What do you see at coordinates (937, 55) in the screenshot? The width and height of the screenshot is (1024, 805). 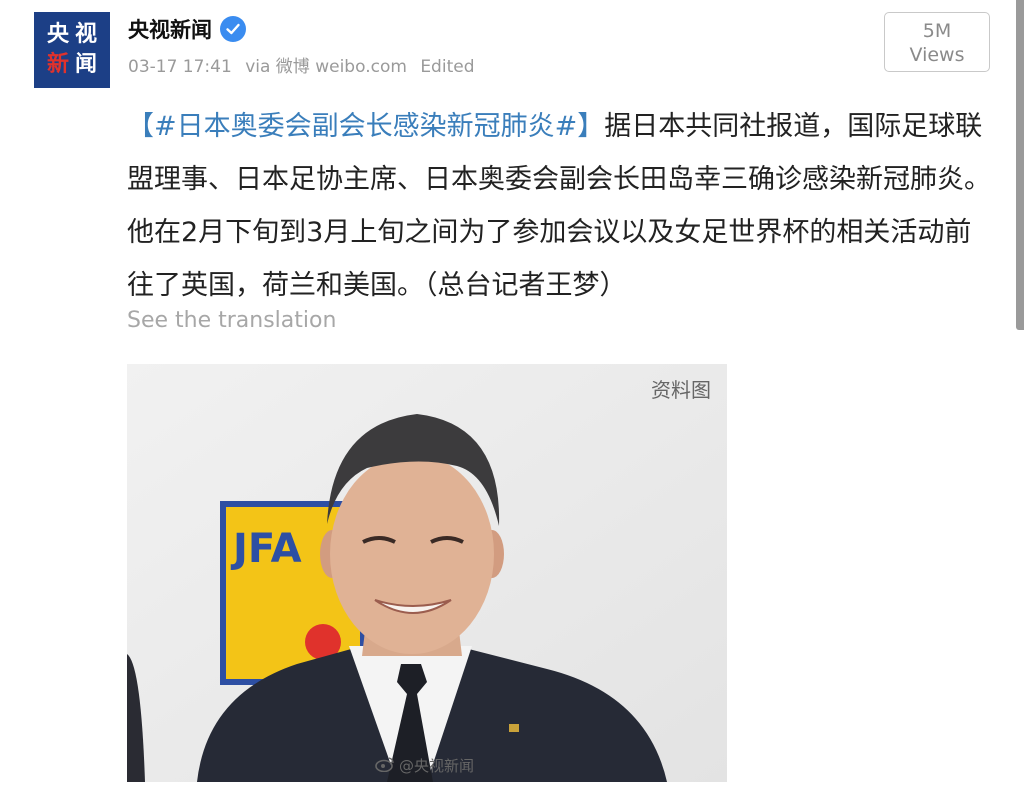 I see `views-label: Views` at bounding box center [937, 55].